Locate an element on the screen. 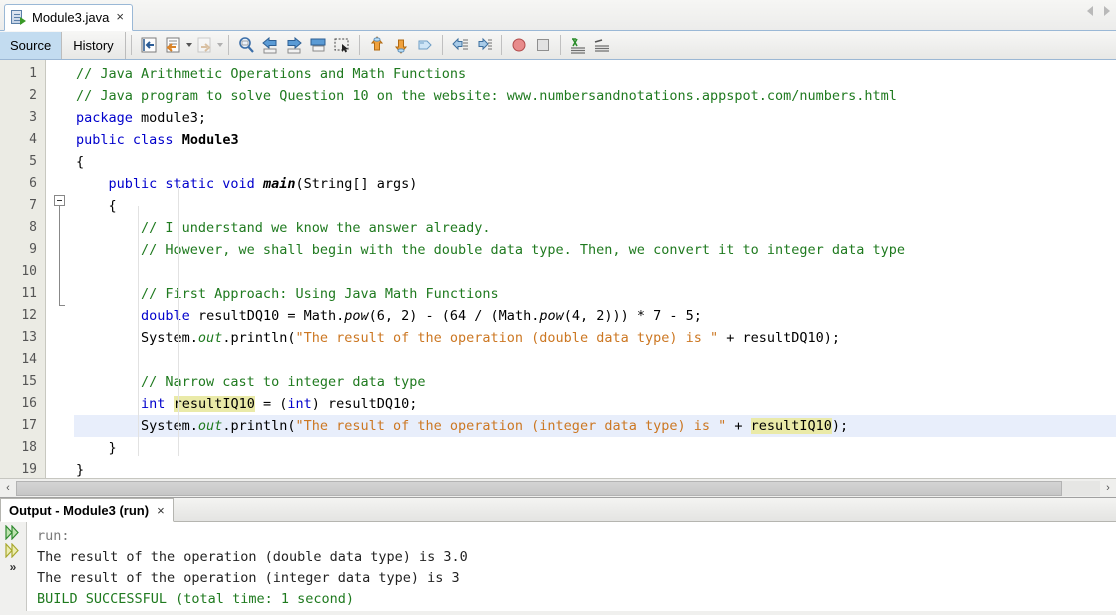 The image size is (1116, 615). tab-source: Source is located at coordinates (31, 45).